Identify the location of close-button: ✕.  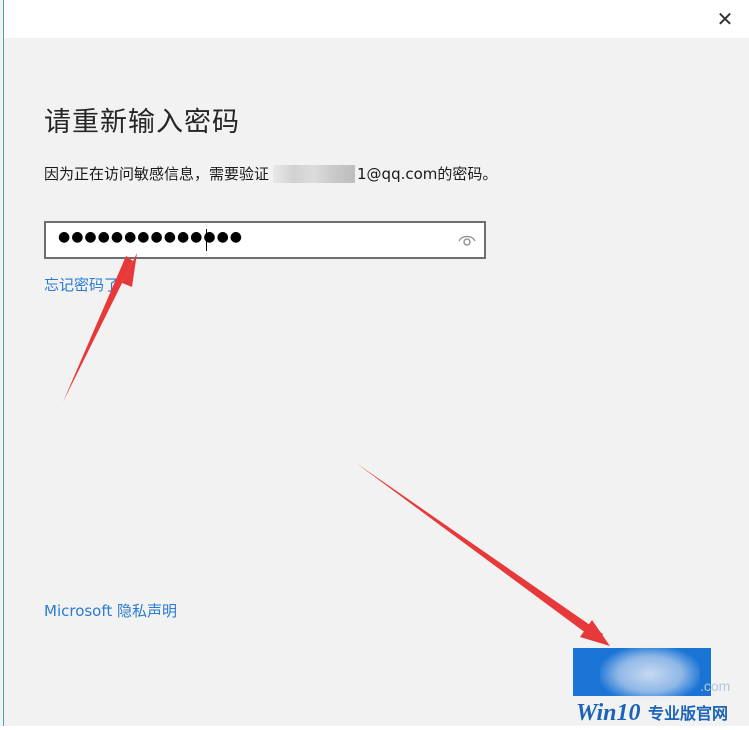
(725, 19).